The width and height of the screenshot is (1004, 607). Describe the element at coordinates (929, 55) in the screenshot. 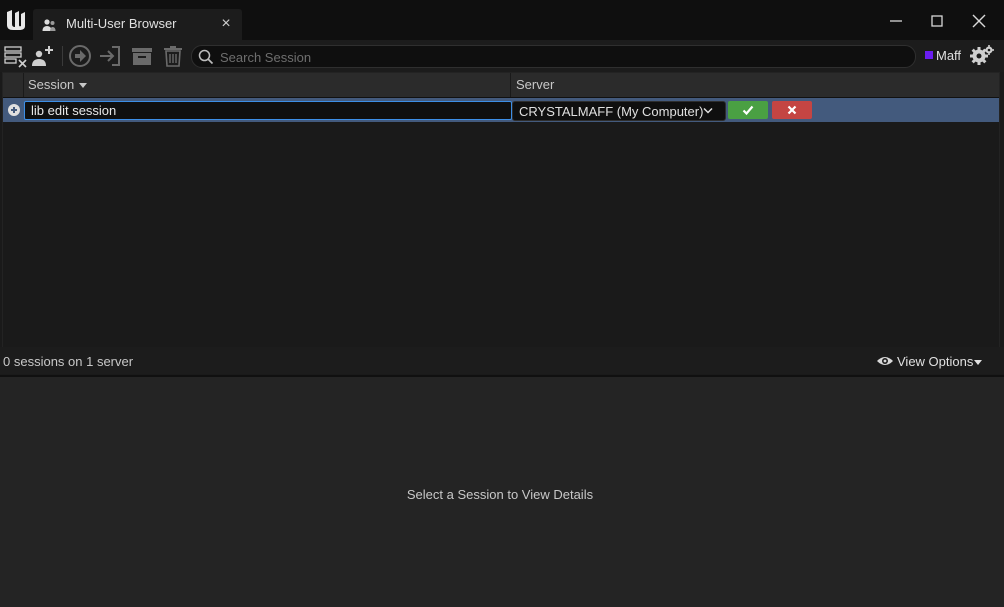

I see `user-color-swatch` at that location.